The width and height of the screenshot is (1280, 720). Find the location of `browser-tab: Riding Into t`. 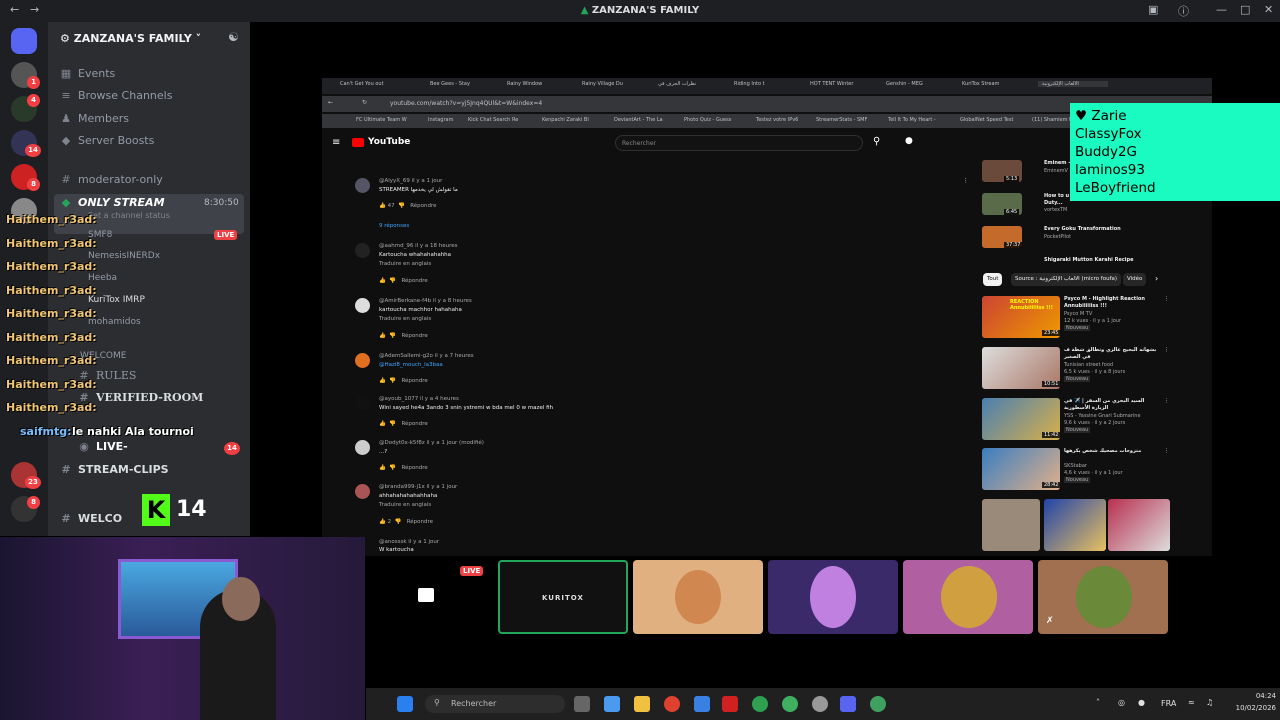

browser-tab: Riding Into t is located at coordinates (760, 84).